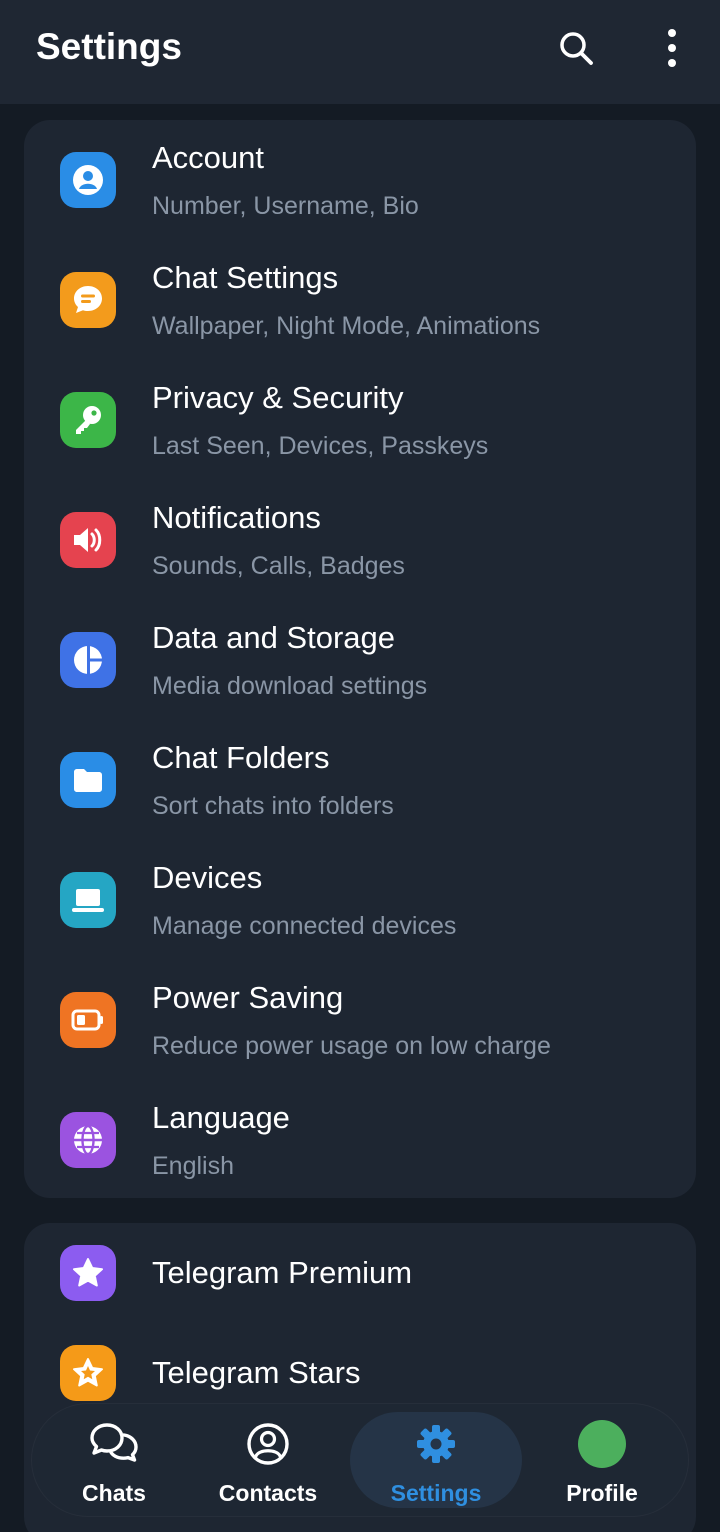 This screenshot has width=720, height=1532. What do you see at coordinates (290, 686) in the screenshot?
I see `settings-item-subtitle: Media download settings` at bounding box center [290, 686].